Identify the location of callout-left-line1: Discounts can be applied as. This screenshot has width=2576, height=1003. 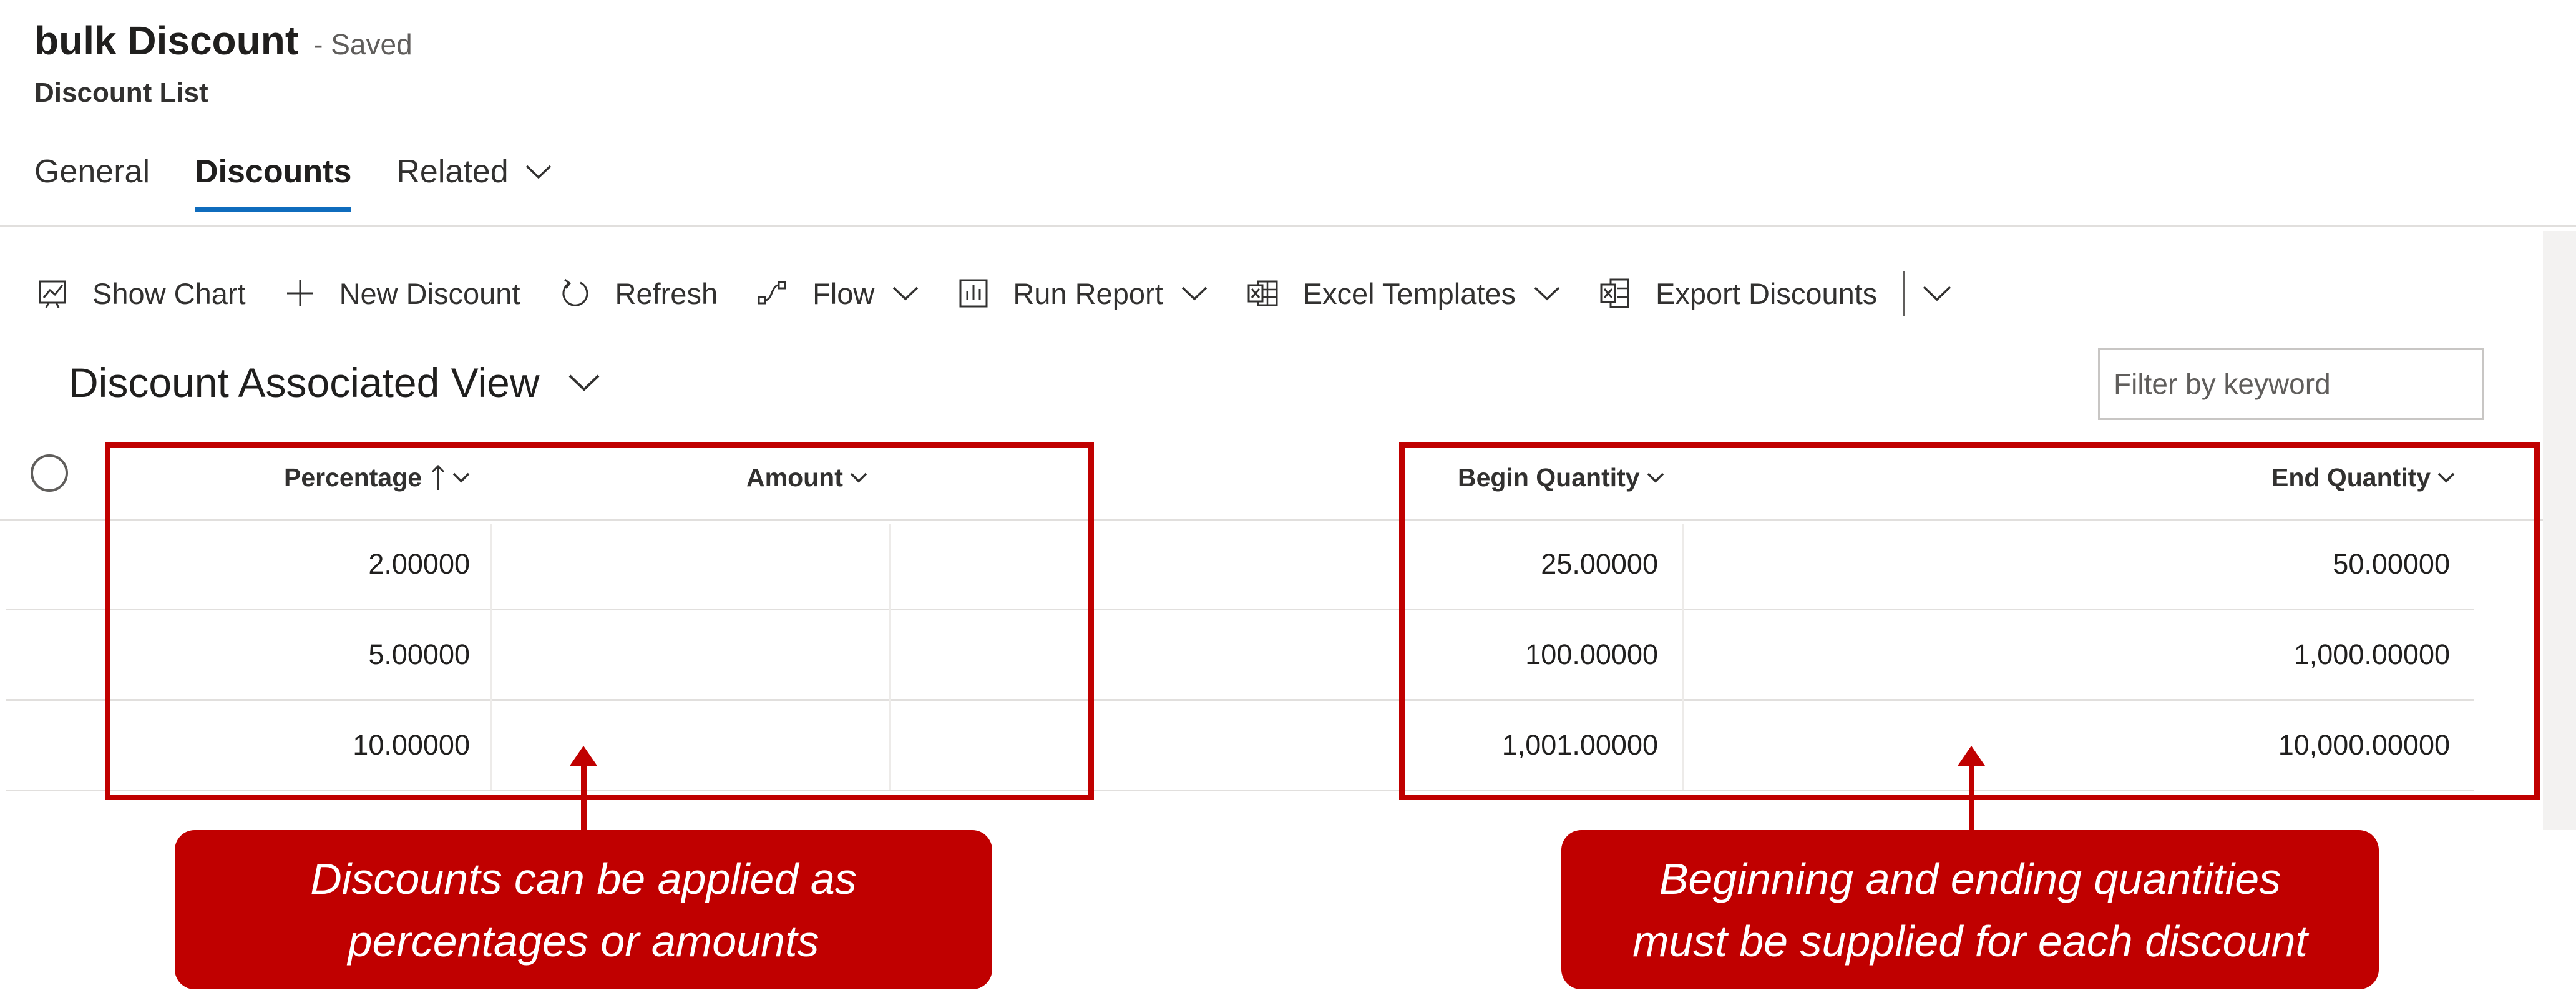
(583, 878).